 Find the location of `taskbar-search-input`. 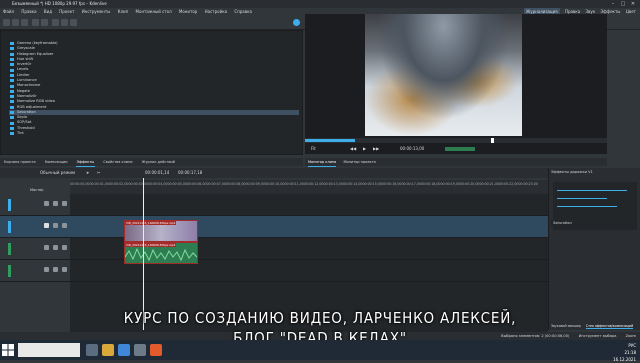

taskbar-search-input is located at coordinates (49, 350).